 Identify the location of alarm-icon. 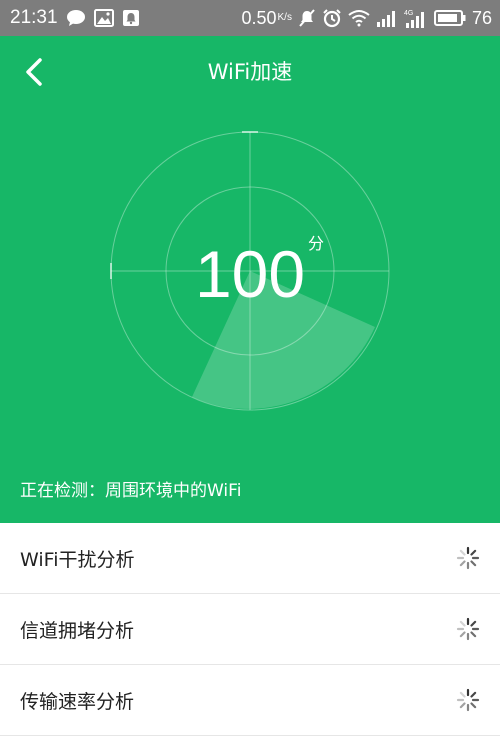
(332, 18).